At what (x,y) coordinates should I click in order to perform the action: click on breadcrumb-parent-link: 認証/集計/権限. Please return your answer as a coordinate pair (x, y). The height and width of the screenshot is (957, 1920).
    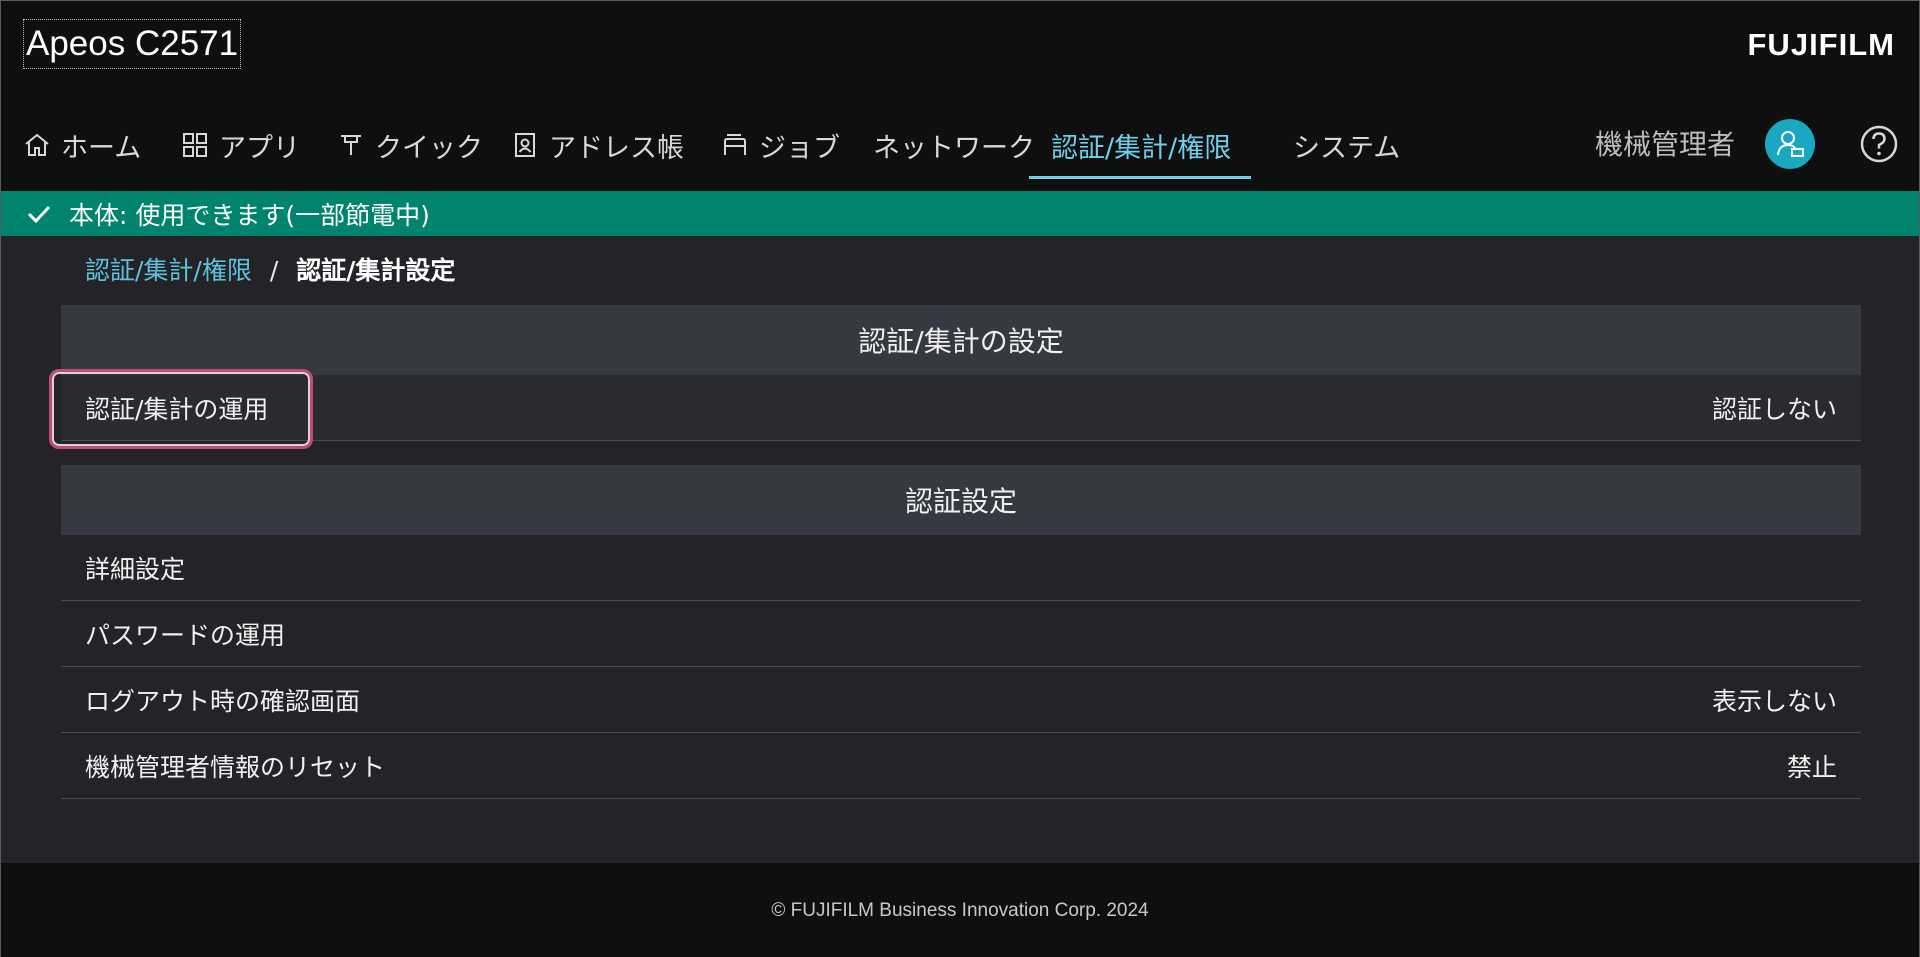
    Looking at the image, I should click on (168, 270).